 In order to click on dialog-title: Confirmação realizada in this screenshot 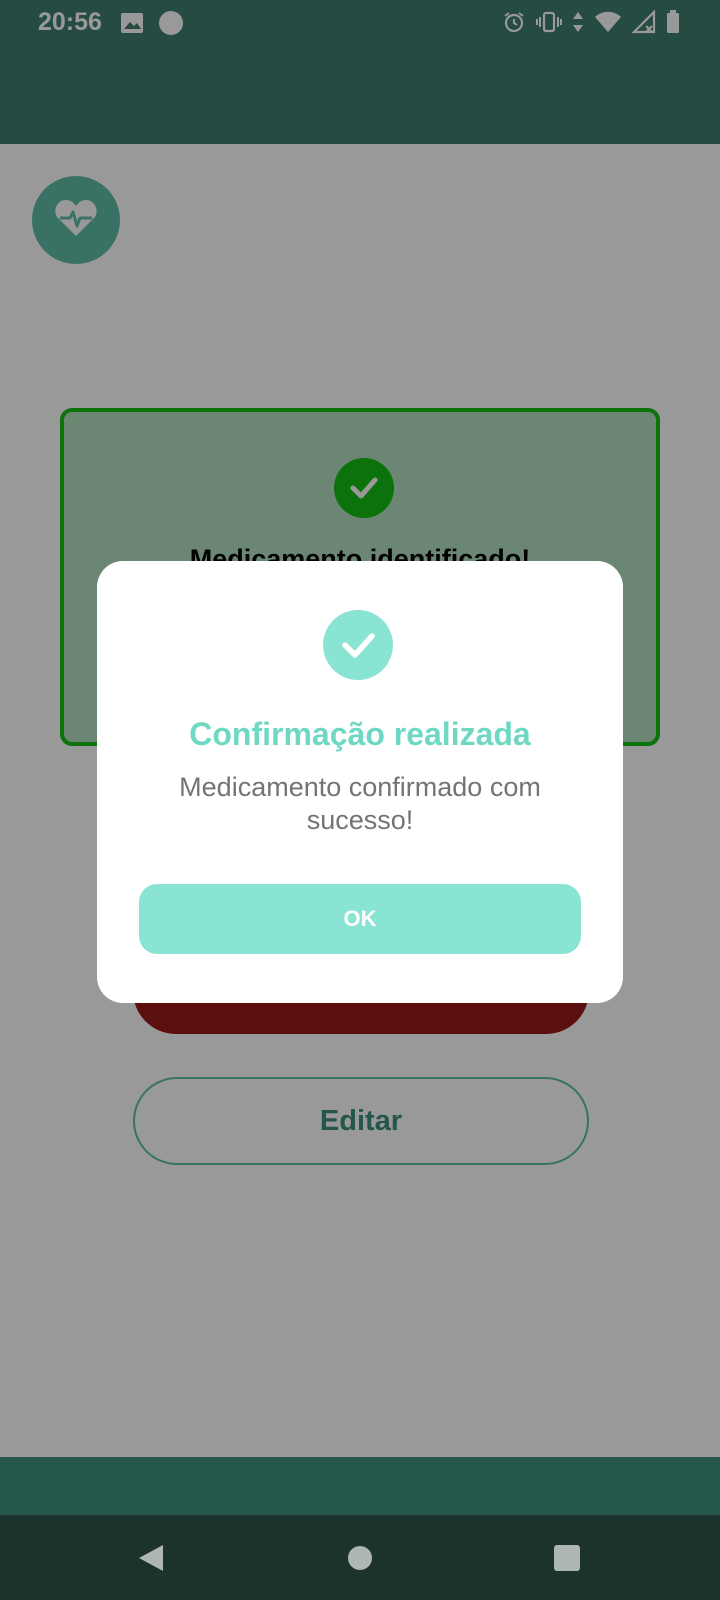, I will do `click(360, 734)`.